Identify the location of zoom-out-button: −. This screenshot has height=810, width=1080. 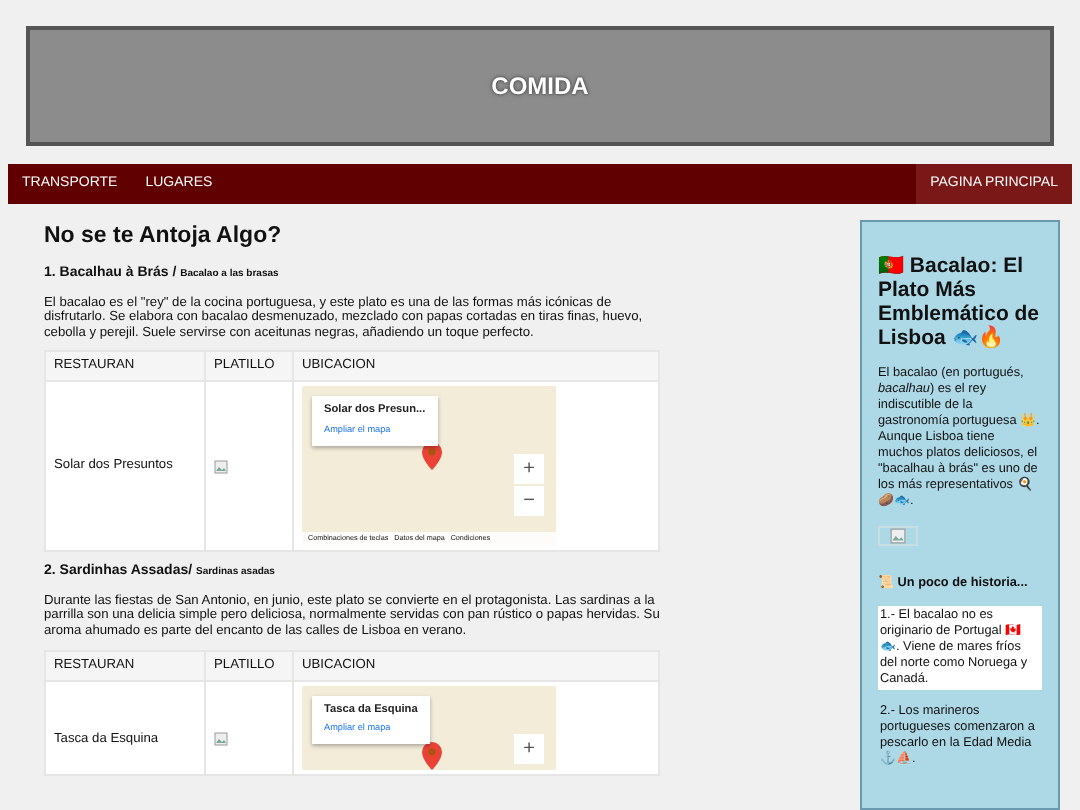
(529, 501).